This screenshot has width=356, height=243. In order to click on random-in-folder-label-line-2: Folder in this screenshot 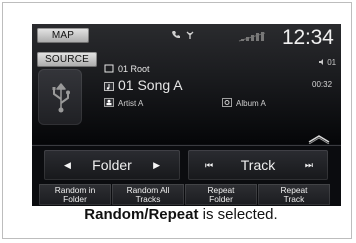, I will do `click(75, 199)`.